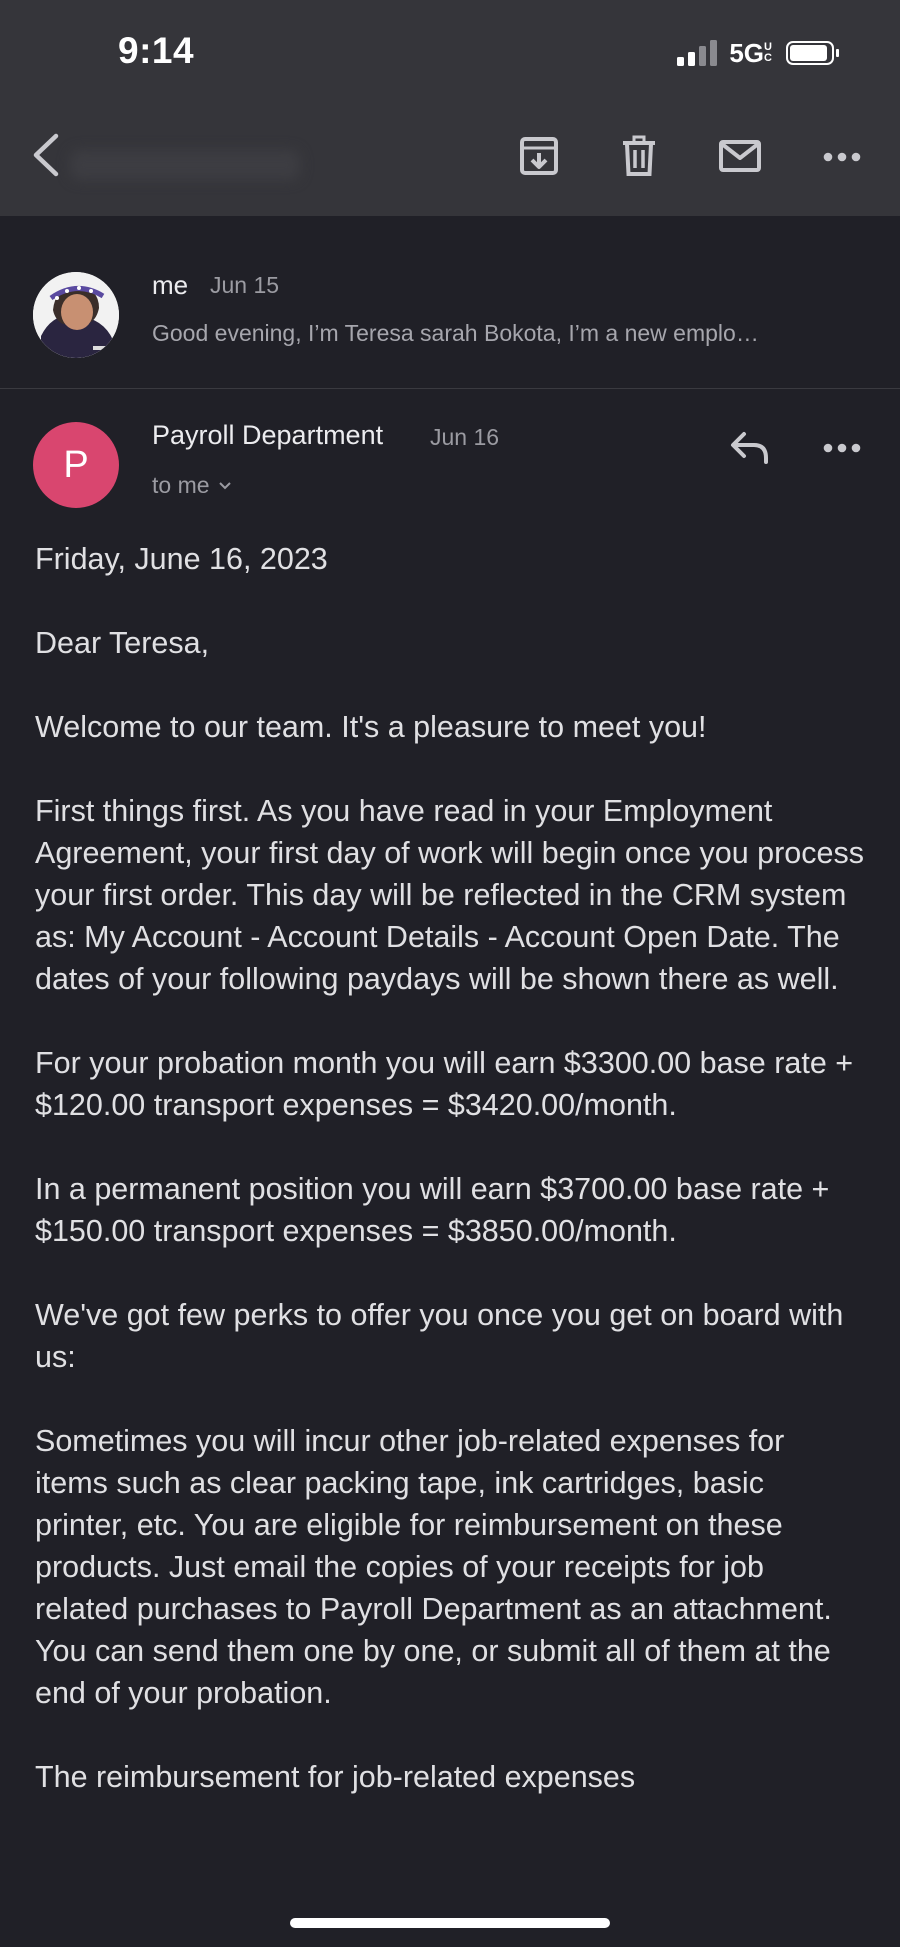 The image size is (900, 1947). What do you see at coordinates (76, 465) in the screenshot?
I see `sender-avatar: P` at bounding box center [76, 465].